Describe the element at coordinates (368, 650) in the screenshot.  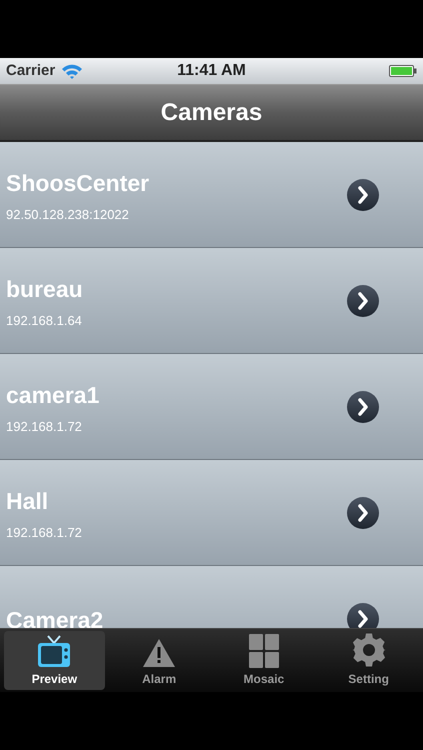
I see `settings-icon` at that location.